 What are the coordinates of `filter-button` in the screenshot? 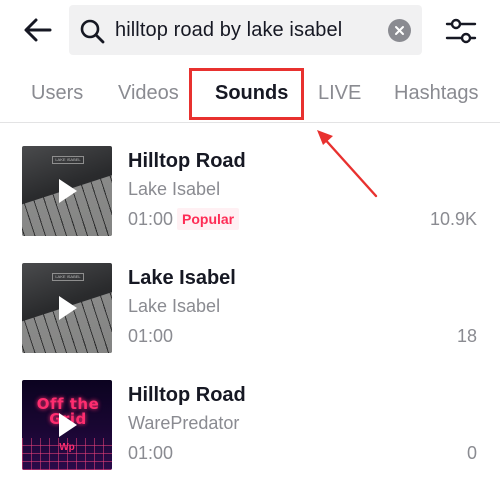 It's located at (461, 31).